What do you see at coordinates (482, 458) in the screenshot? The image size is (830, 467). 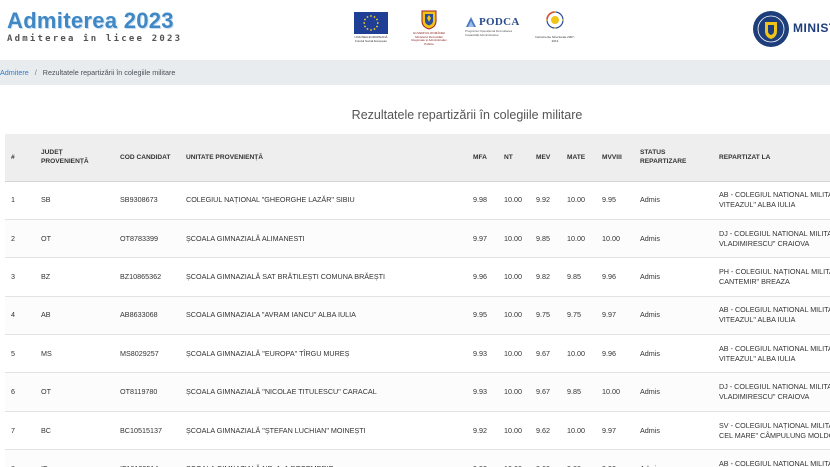 I see `mfa-cell: 9.92` at bounding box center [482, 458].